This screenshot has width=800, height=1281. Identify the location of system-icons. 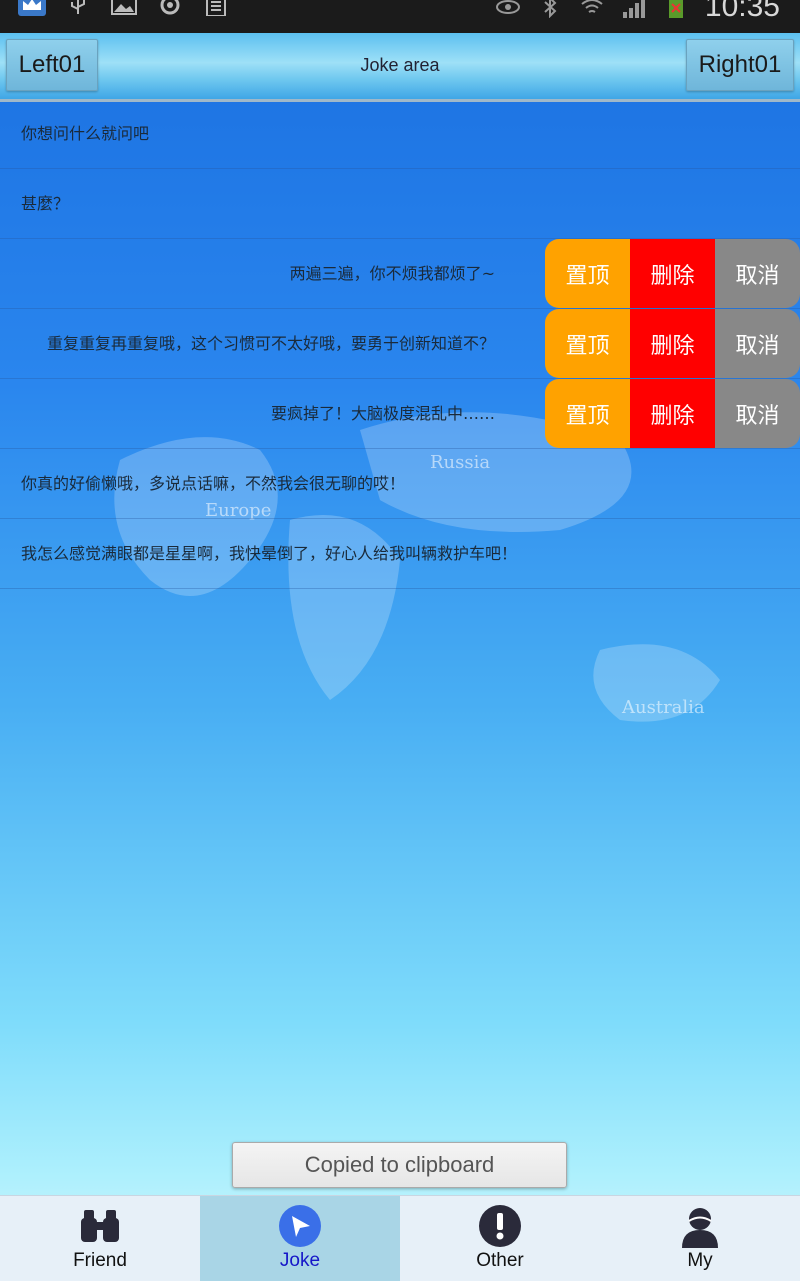
(592, 9).